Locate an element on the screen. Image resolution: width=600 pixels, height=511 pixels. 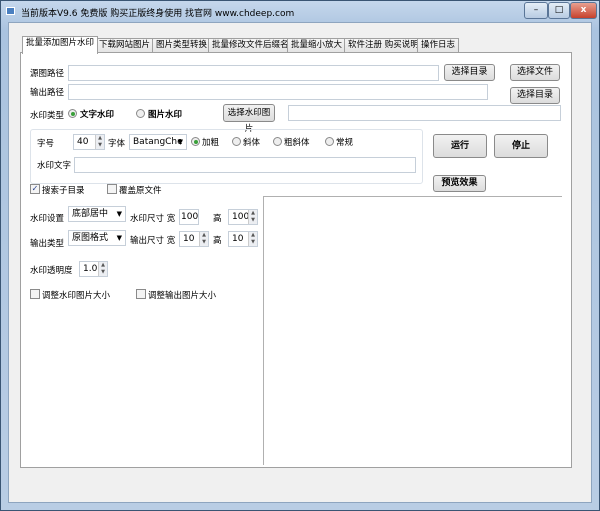
overwrite-label: 覆盖原文件 is located at coordinates (140, 191).